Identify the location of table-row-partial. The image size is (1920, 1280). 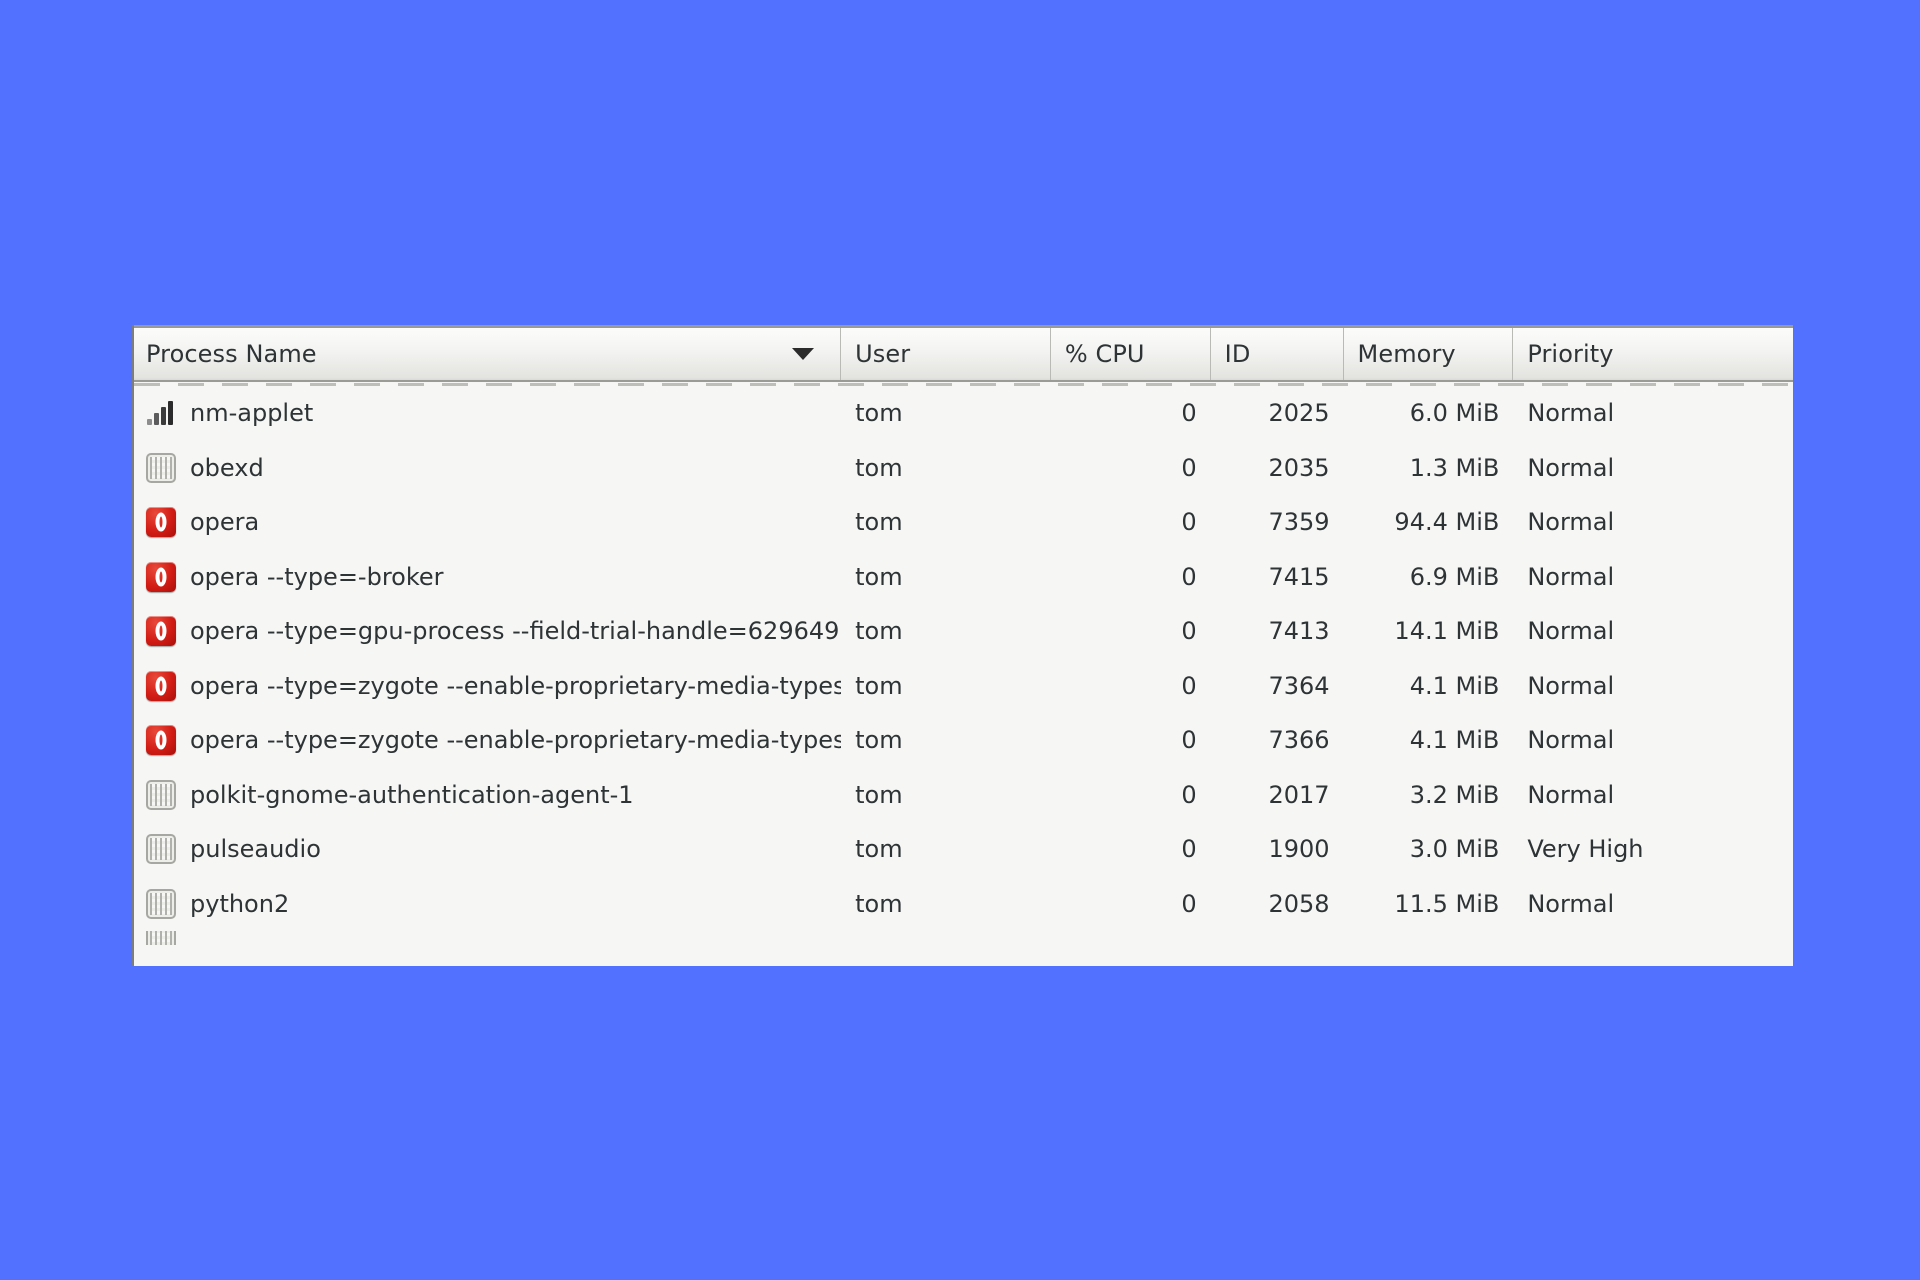
(963, 938).